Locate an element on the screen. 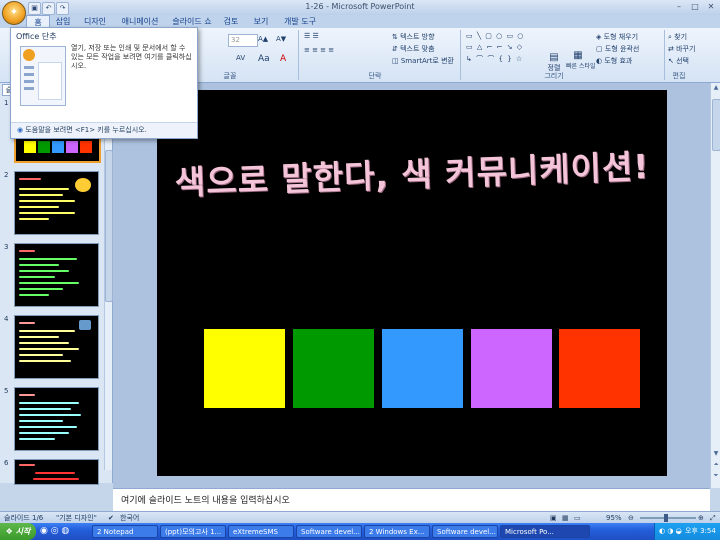  minimize-icon: – is located at coordinates (679, 7).